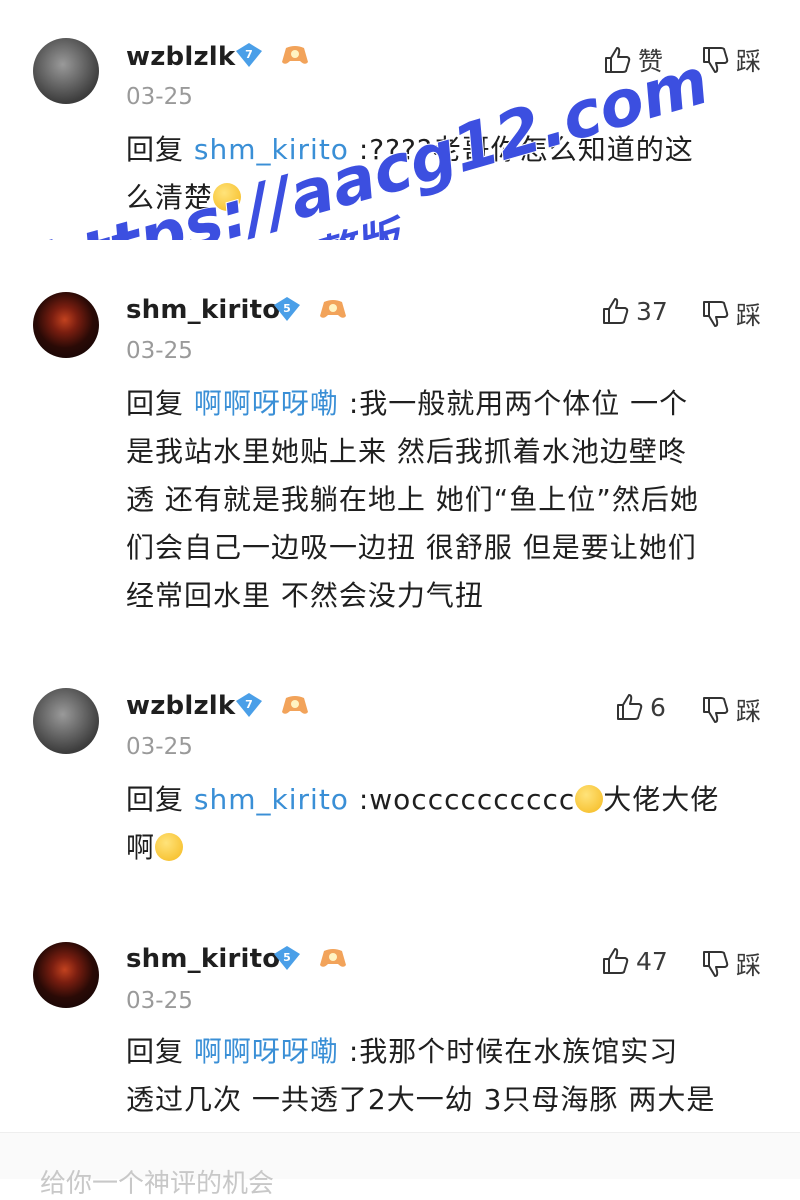 The image size is (800, 1200). Describe the element at coordinates (526, 149) in the screenshot. I see `text-line: :????老哥你怎么知道的这` at that location.